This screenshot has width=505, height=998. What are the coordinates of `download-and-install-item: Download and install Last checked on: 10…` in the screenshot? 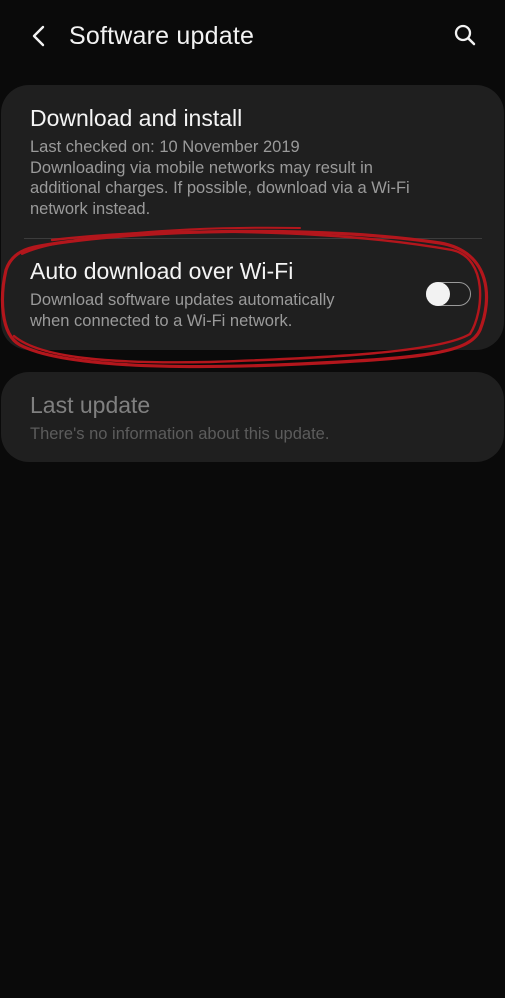 It's located at (245, 161).